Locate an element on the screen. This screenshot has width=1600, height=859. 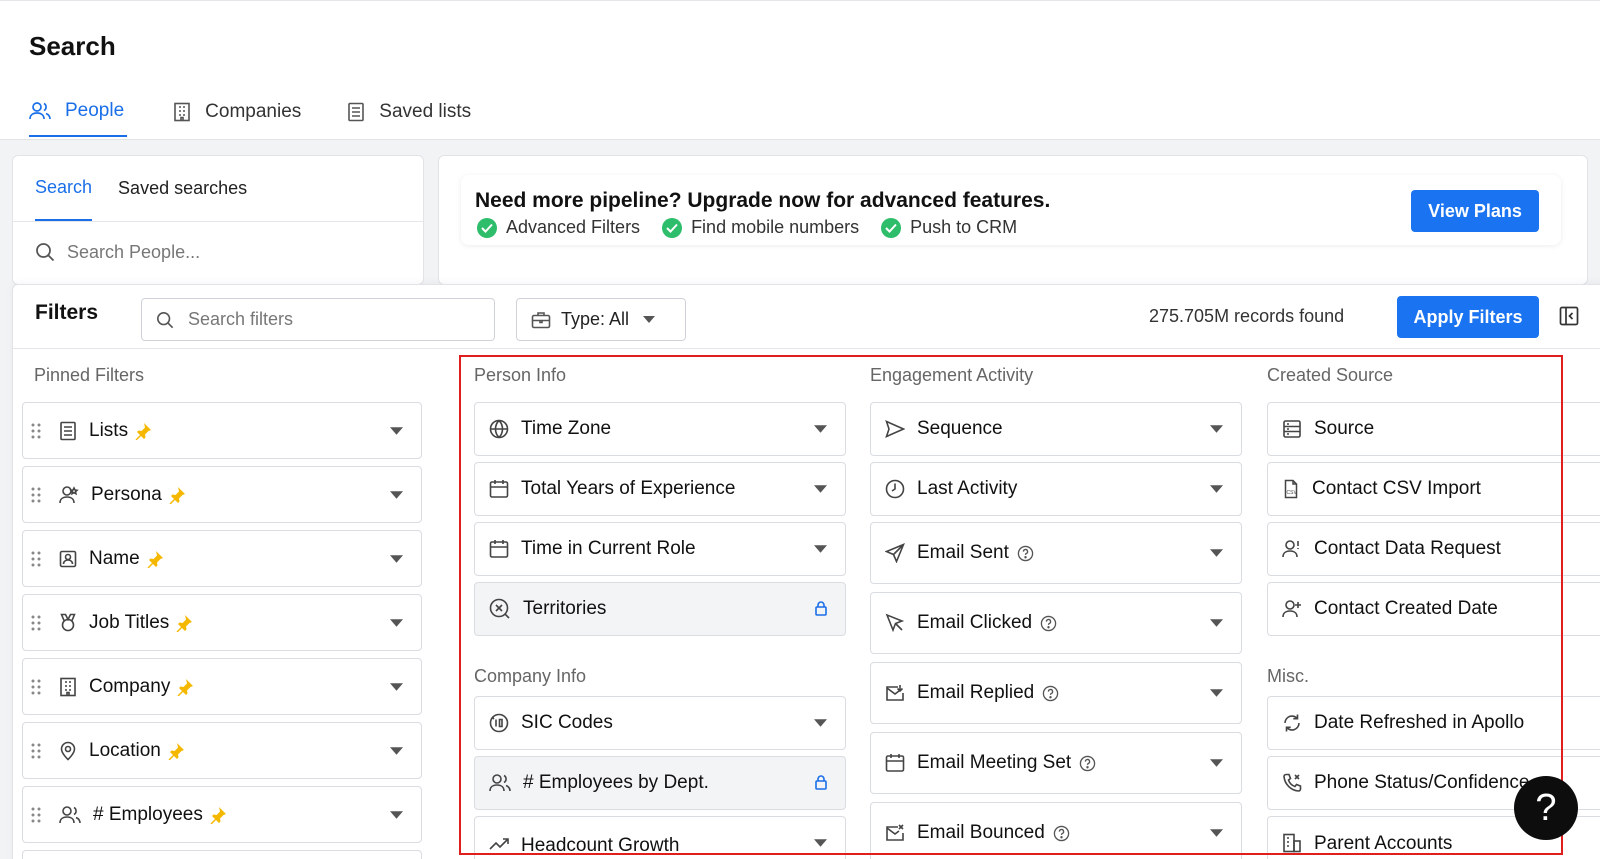
filter-time-zone: Time Zone is located at coordinates (660, 429).